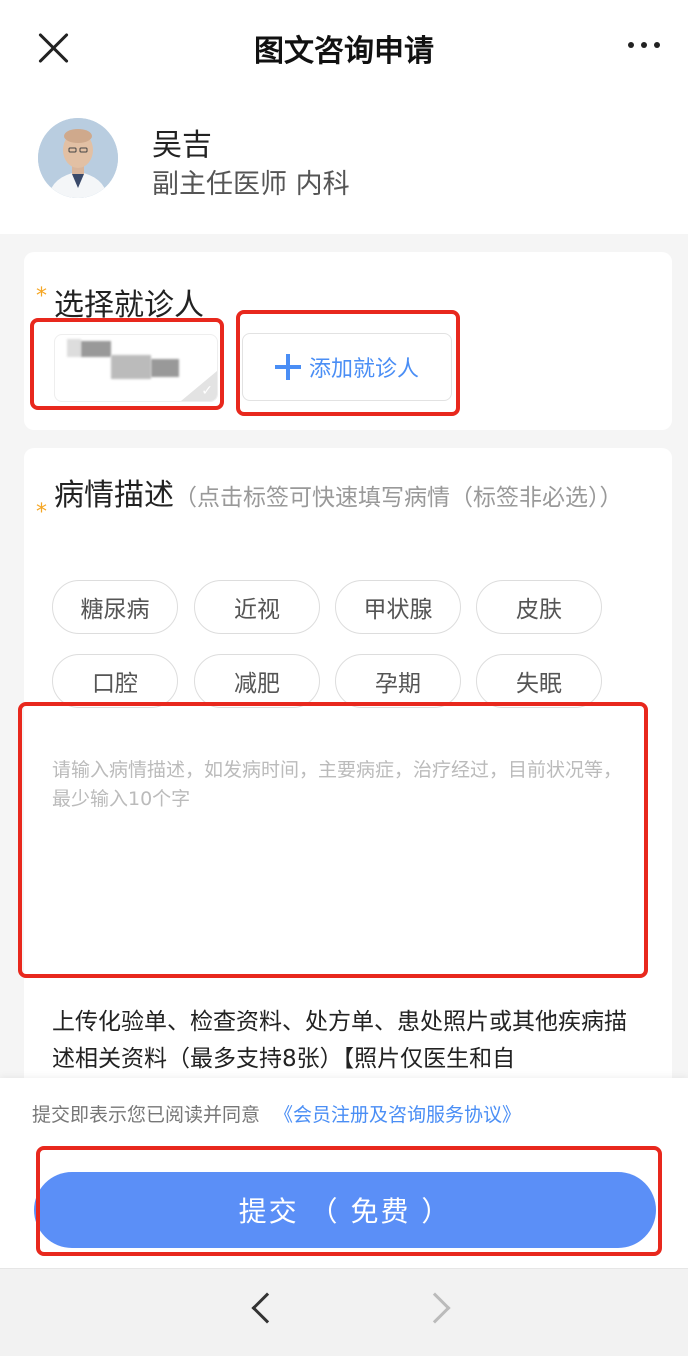  I want to click on description-input, so click(342, 856).